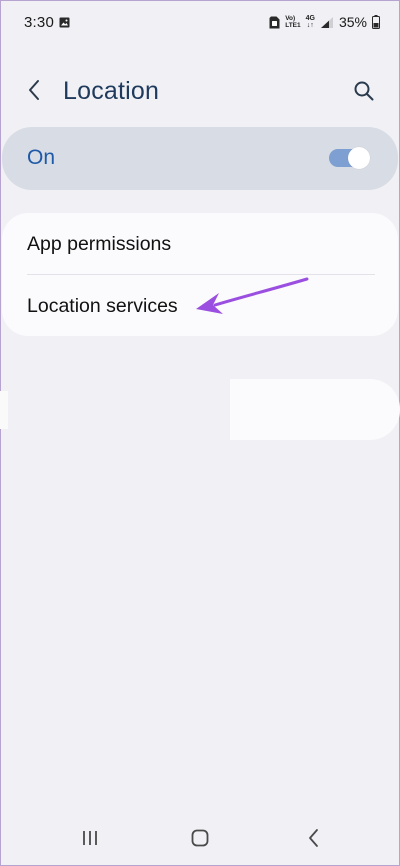  What do you see at coordinates (64, 22) in the screenshot?
I see `gallery-notification-icon` at bounding box center [64, 22].